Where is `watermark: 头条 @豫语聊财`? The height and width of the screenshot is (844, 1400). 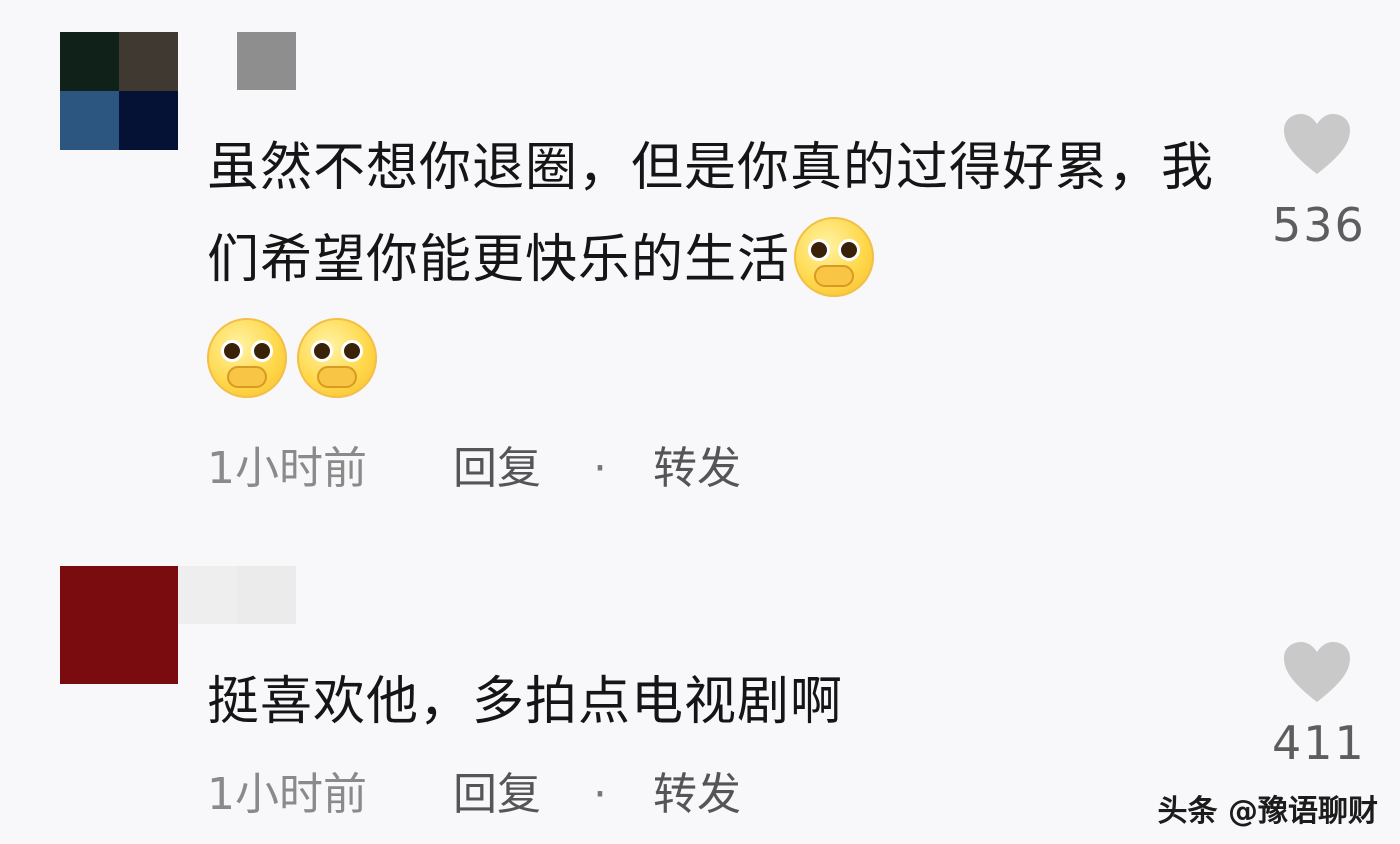
watermark: 头条 @豫语聊财 is located at coordinates (1267, 811).